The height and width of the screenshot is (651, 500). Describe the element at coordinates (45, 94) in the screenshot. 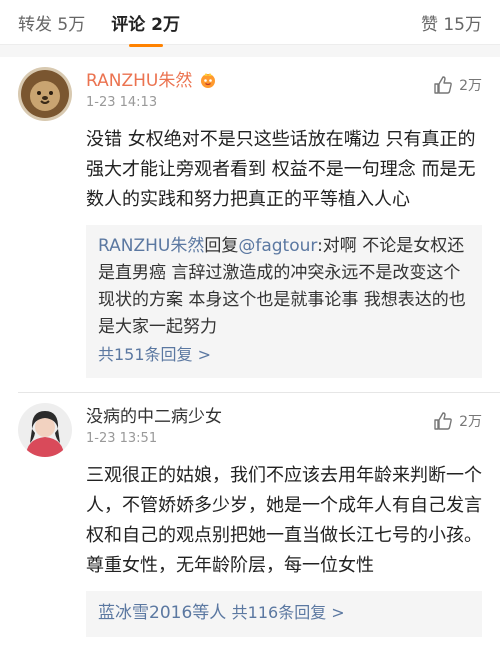

I see `lion-avatar` at that location.